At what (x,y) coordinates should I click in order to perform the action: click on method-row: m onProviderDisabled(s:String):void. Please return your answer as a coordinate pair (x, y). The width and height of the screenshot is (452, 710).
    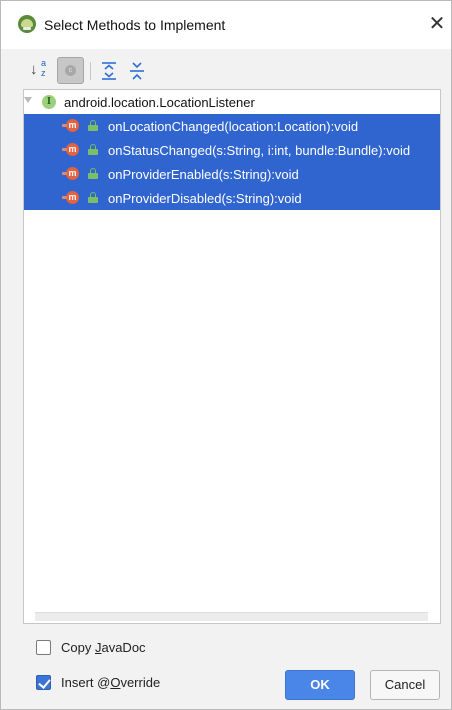
    Looking at the image, I should click on (232, 198).